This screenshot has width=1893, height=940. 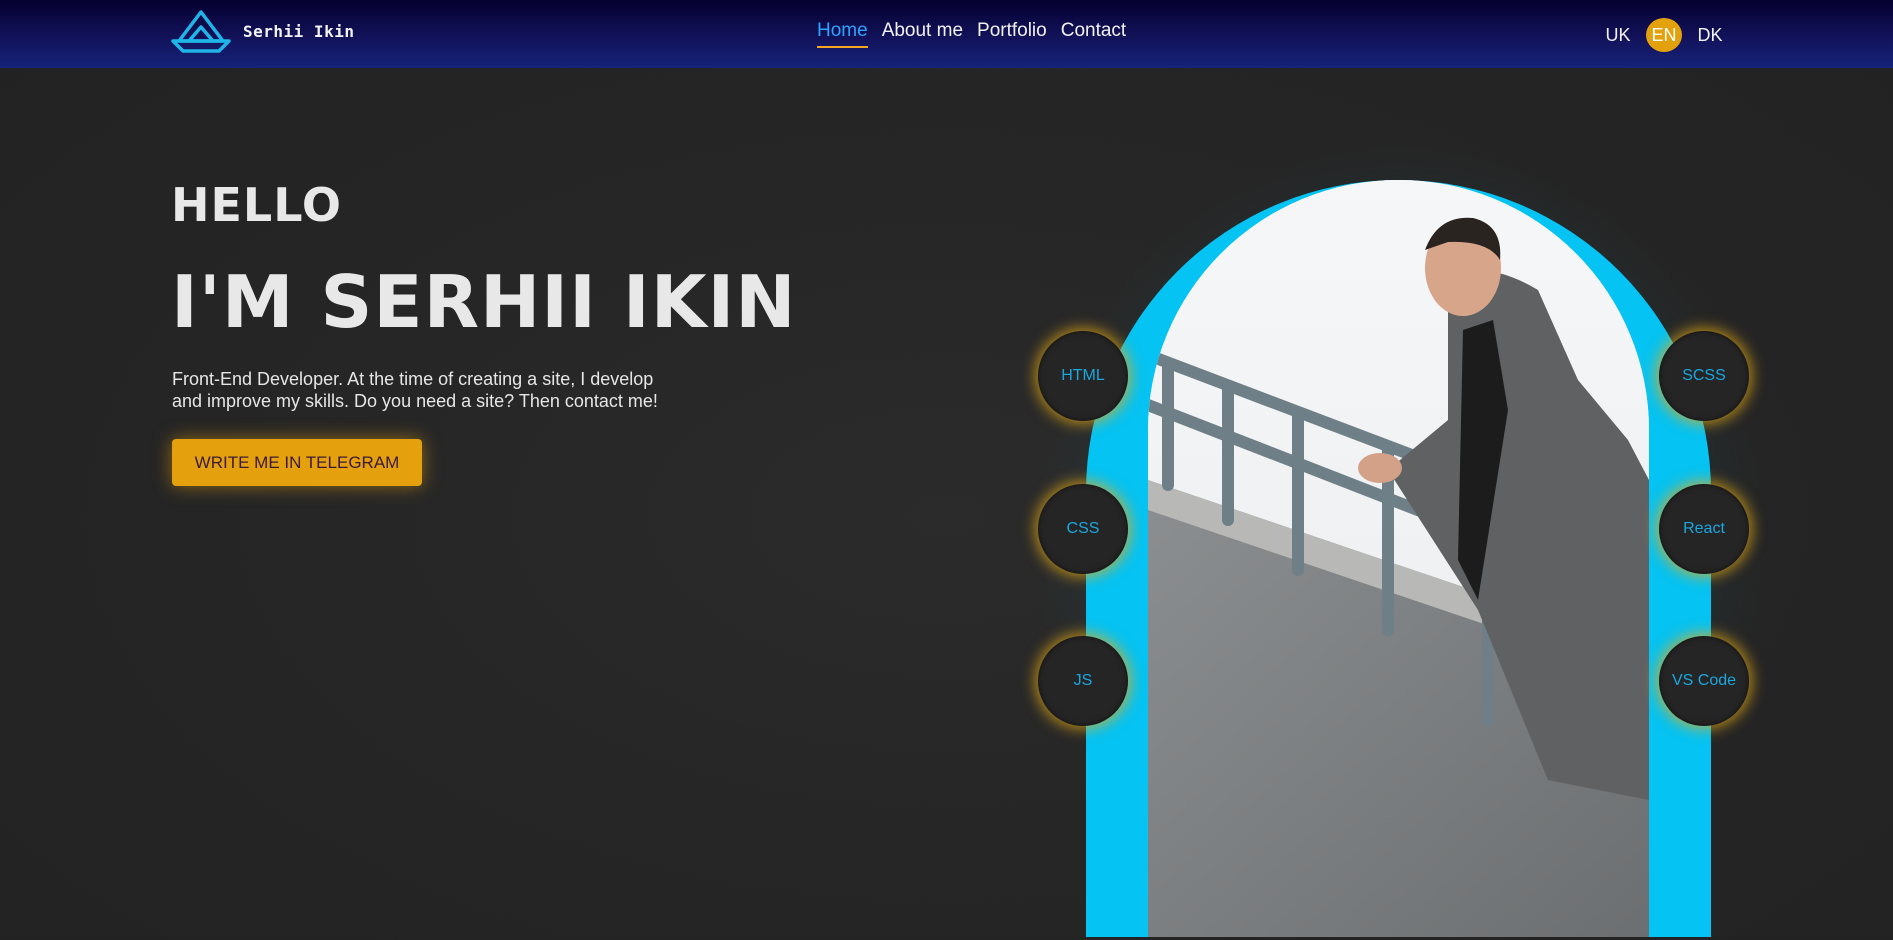 What do you see at coordinates (1710, 35) in the screenshot?
I see `lang-dk: DK` at bounding box center [1710, 35].